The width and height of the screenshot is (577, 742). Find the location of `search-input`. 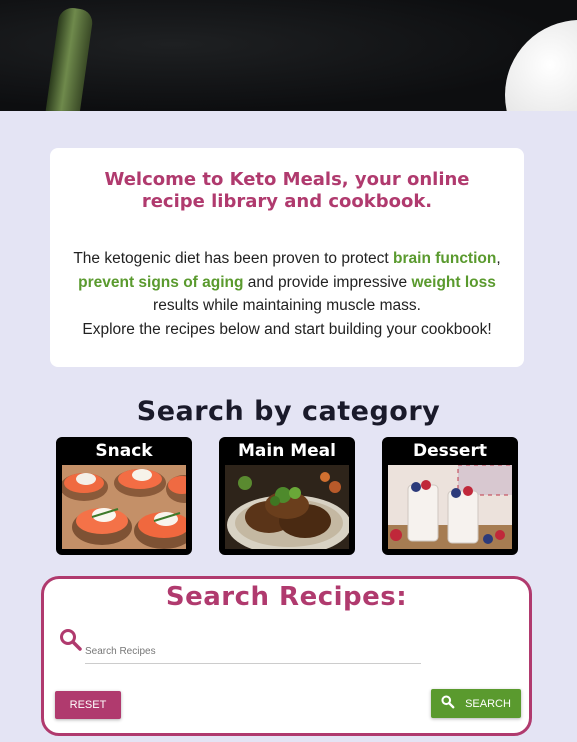

search-input is located at coordinates (253, 651).